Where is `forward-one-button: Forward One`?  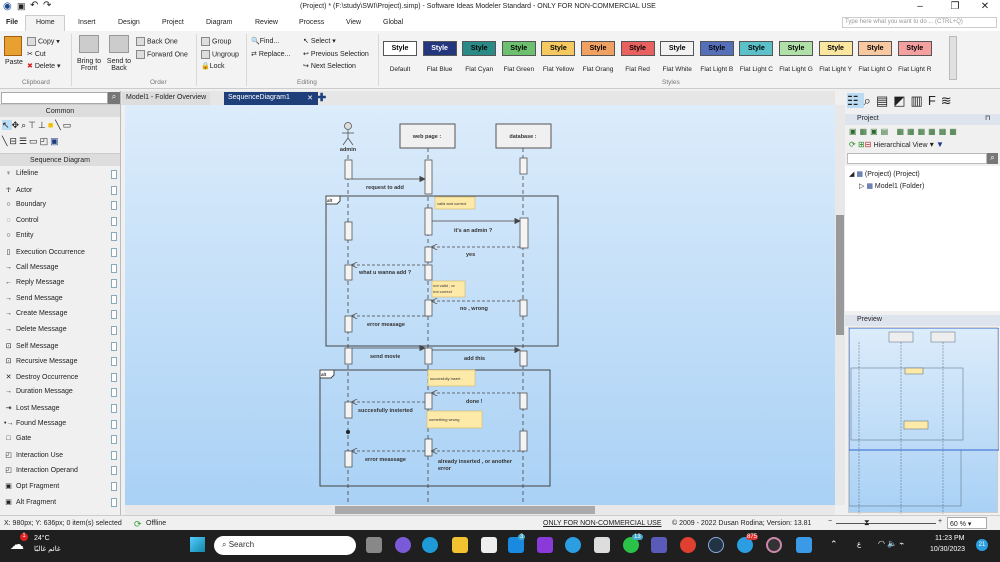 forward-one-button: Forward One is located at coordinates (162, 54).